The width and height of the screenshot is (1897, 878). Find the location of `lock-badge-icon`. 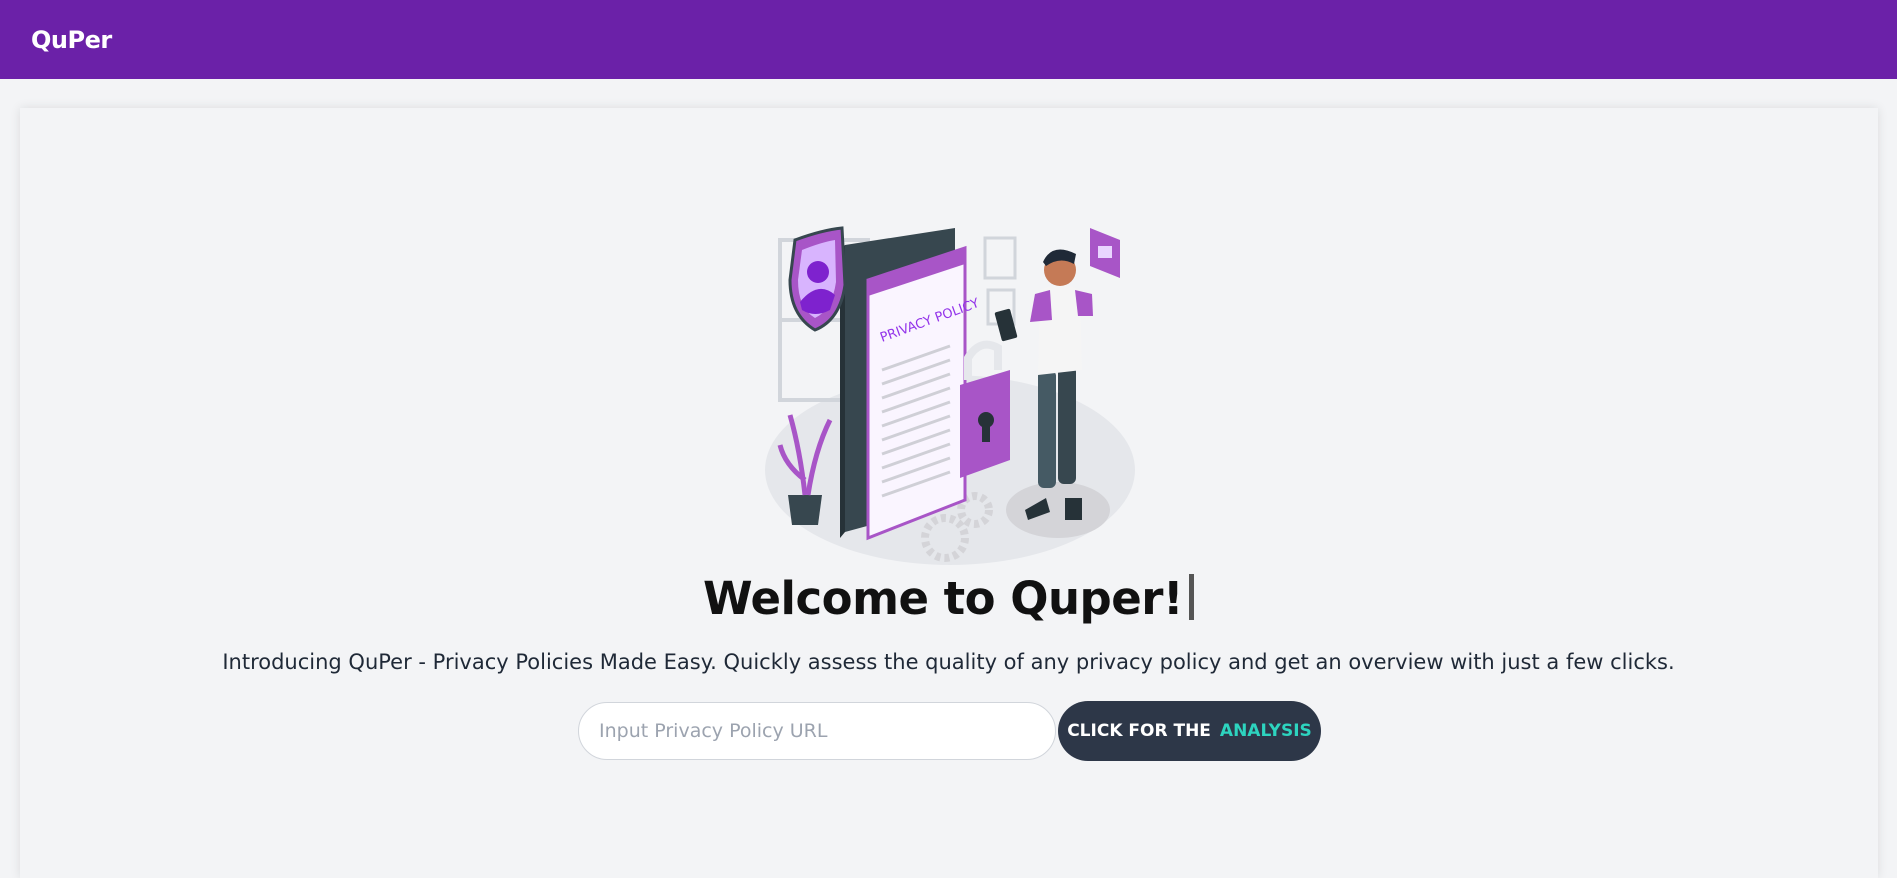

lock-badge-icon is located at coordinates (1105, 253).